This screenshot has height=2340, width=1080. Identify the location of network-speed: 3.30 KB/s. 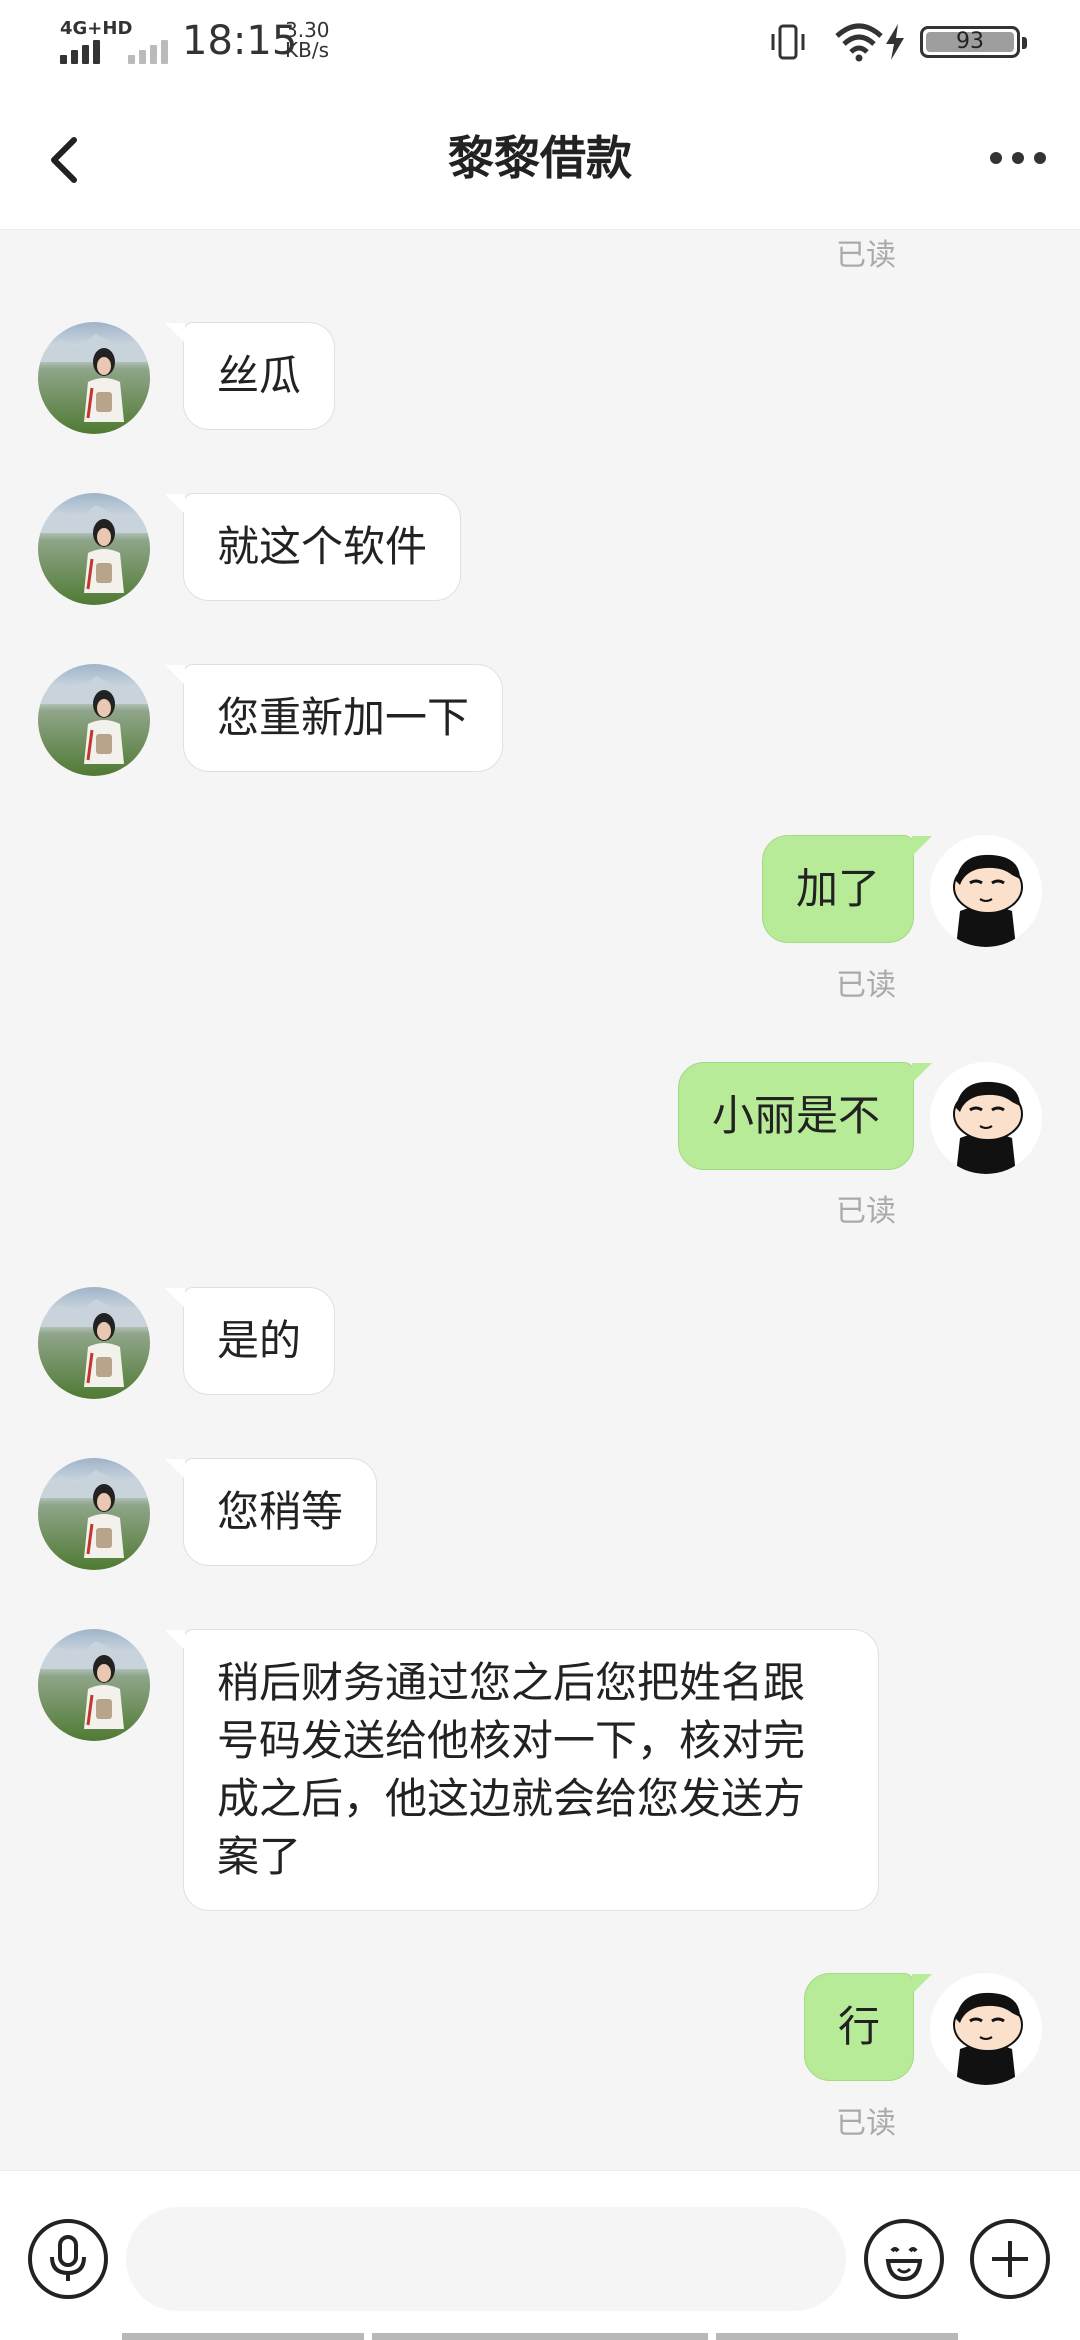
(307, 40).